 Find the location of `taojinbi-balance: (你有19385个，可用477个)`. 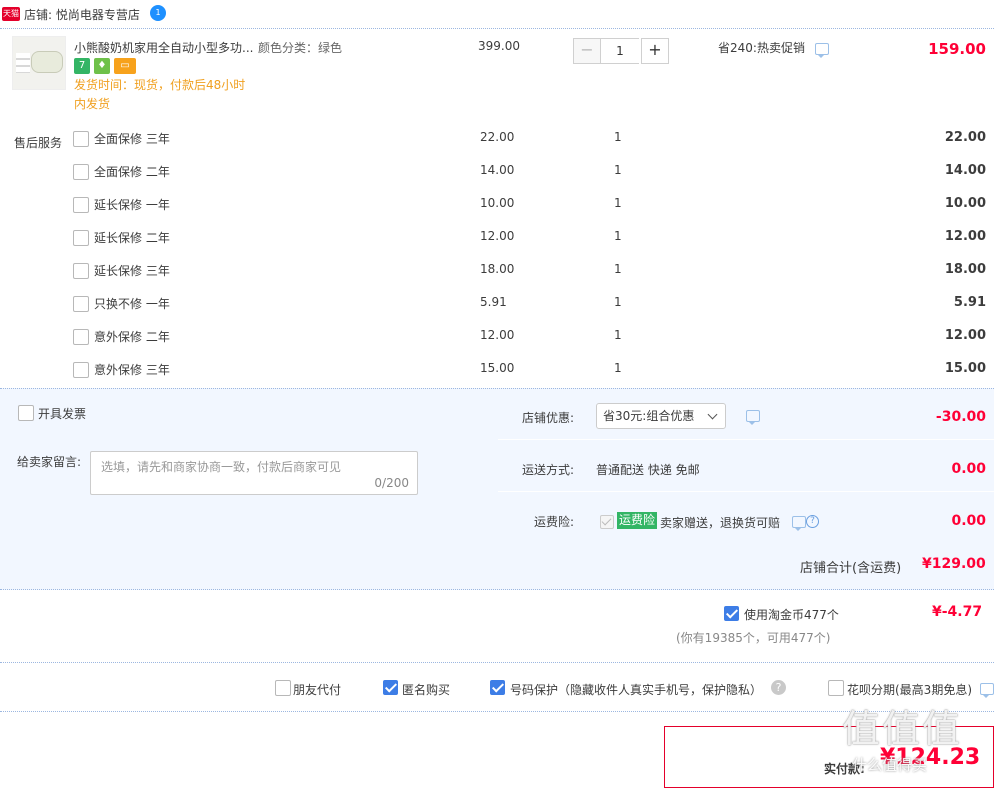

taojinbi-balance: (你有19385个，可用477个) is located at coordinates (753, 638).